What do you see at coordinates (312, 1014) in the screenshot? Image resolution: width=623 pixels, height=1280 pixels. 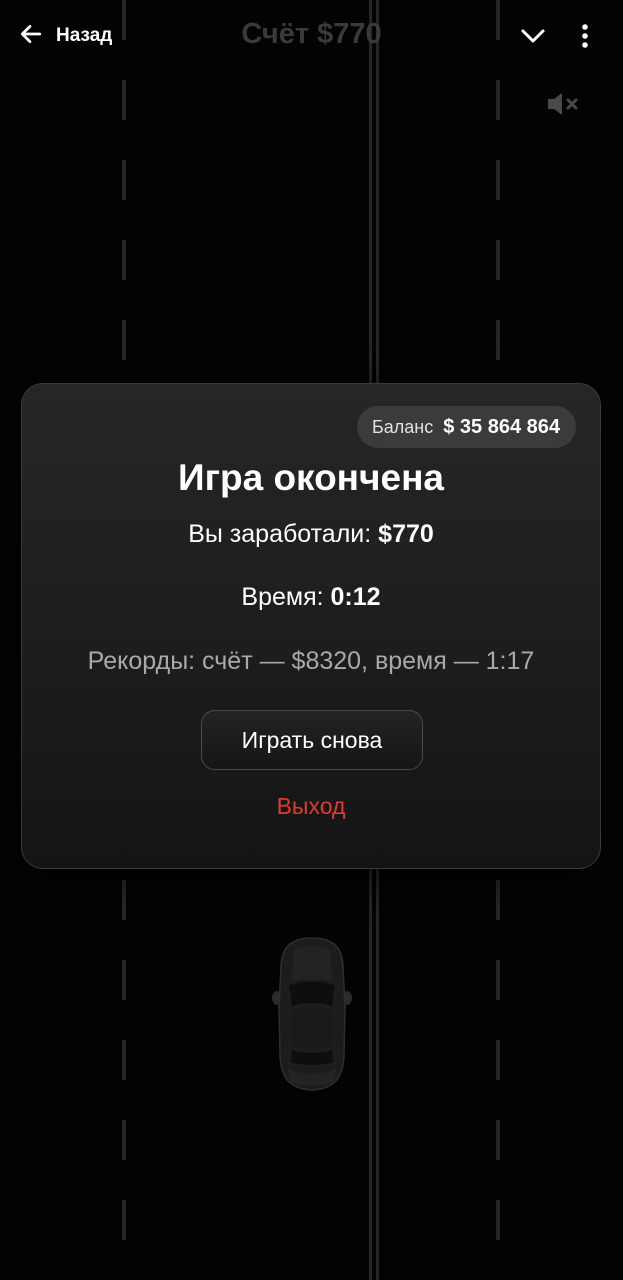 I see `player-car` at bounding box center [312, 1014].